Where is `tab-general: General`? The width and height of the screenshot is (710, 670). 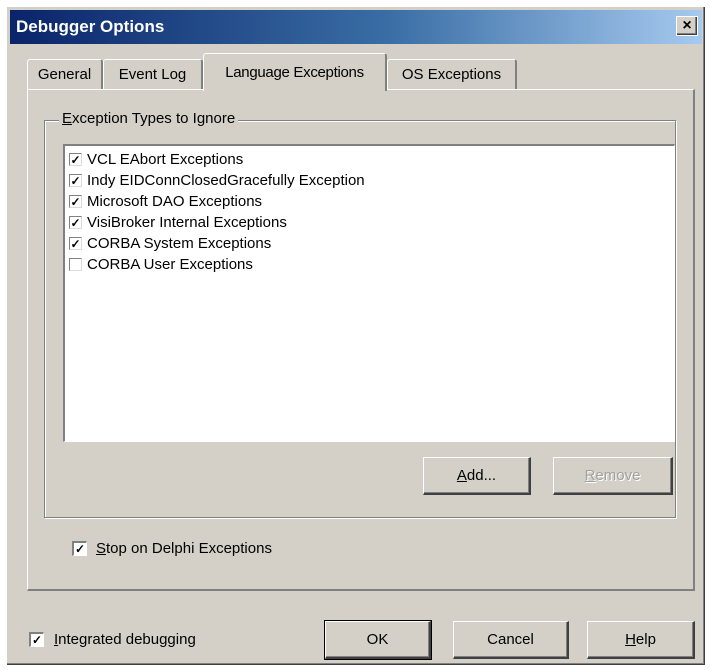
tab-general: General is located at coordinates (65, 74).